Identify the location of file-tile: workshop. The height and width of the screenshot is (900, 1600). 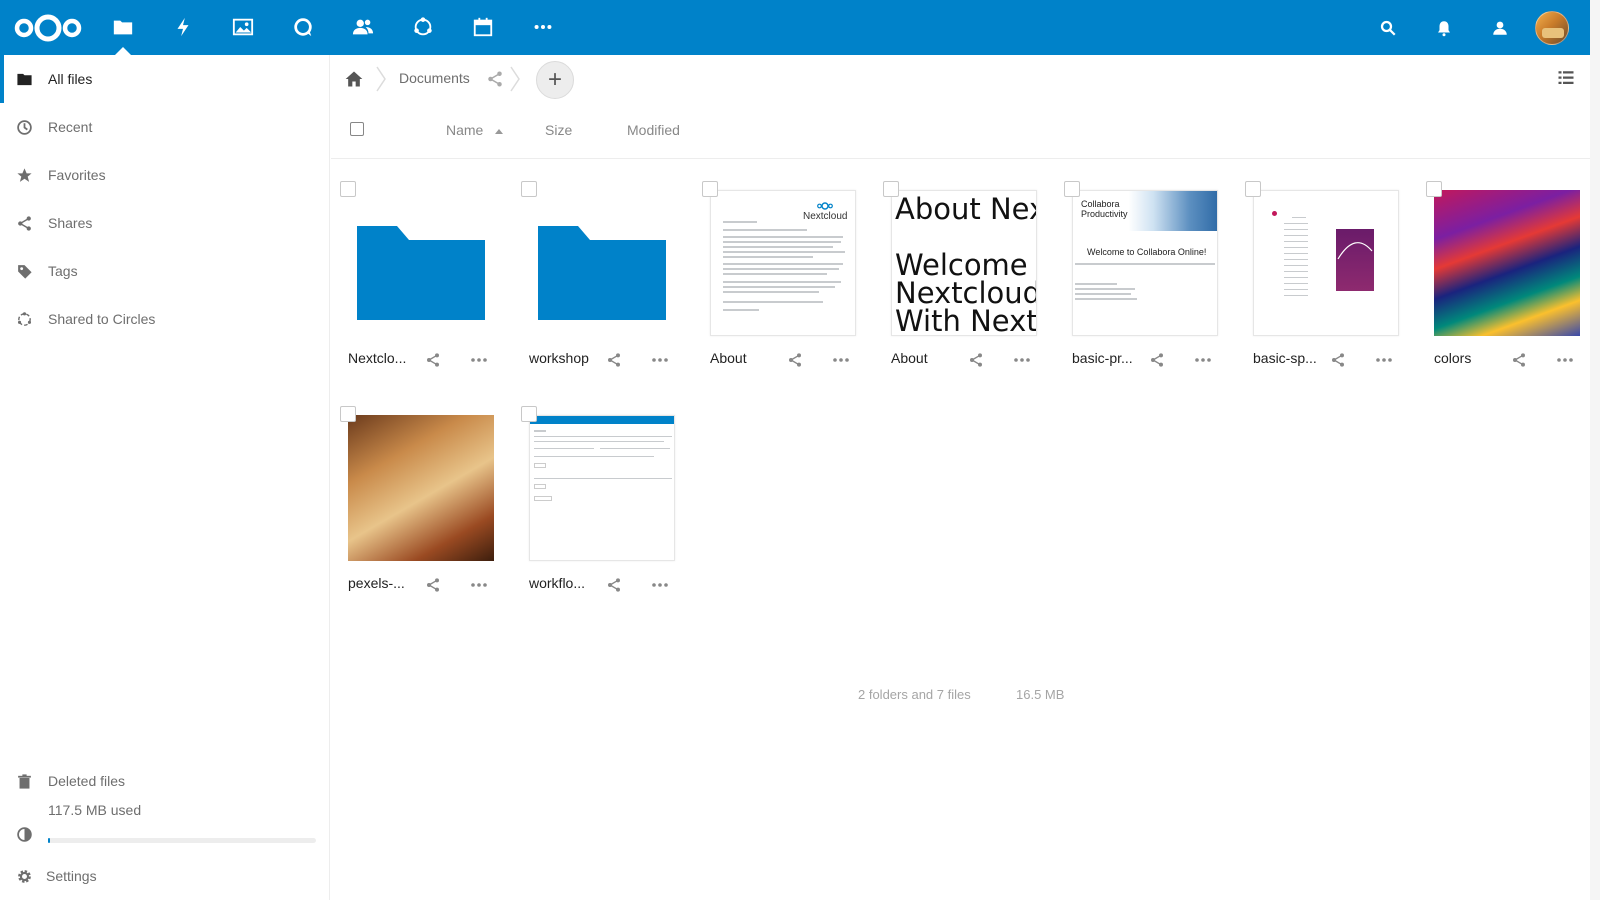
(602, 262).